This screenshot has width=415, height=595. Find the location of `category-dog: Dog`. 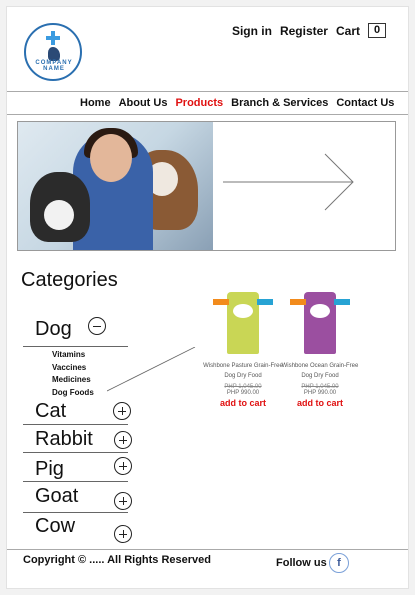

category-dog: Dog is located at coordinates (75, 331).